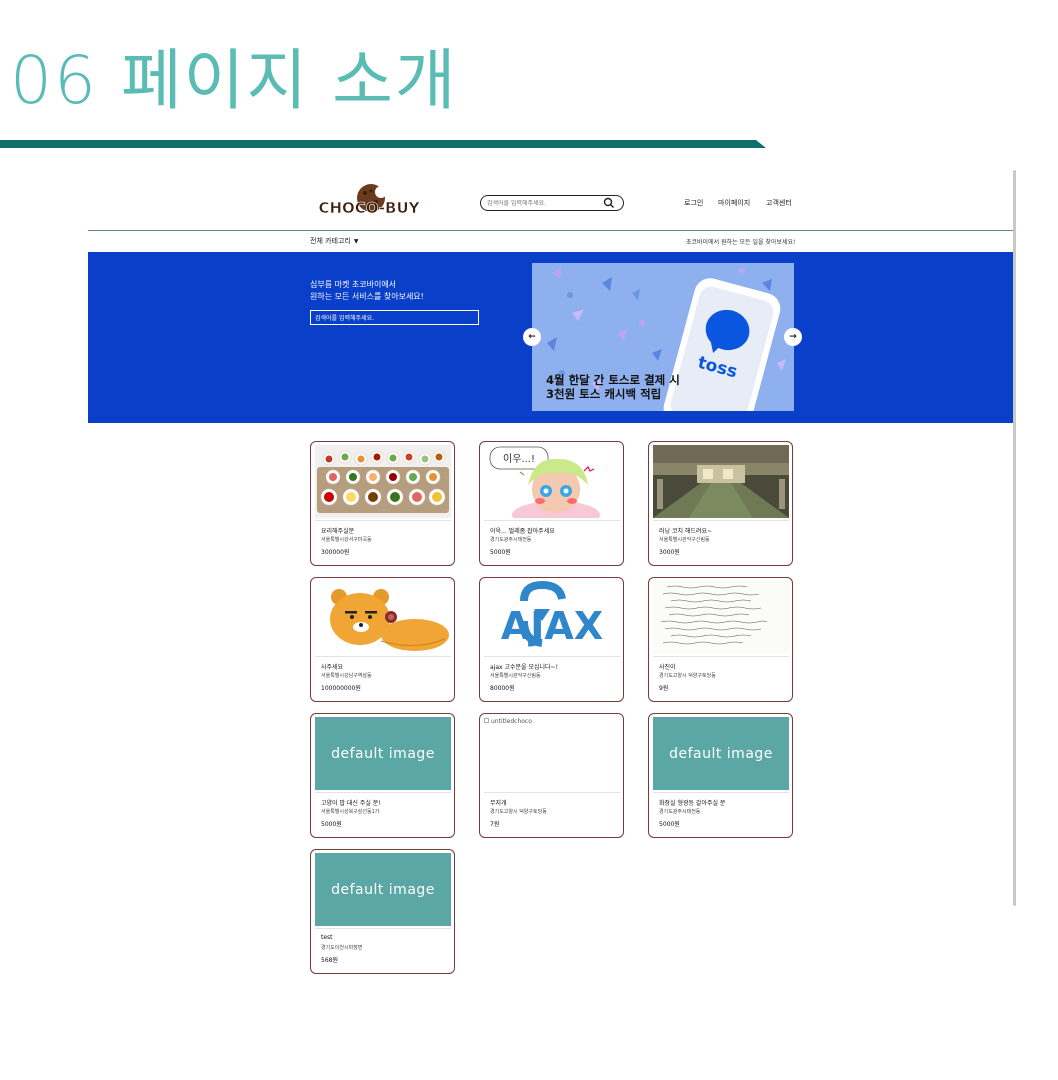 This screenshot has height=1080, width=1058. I want to click on ajax-logo-text: AJAX, so click(552, 626).